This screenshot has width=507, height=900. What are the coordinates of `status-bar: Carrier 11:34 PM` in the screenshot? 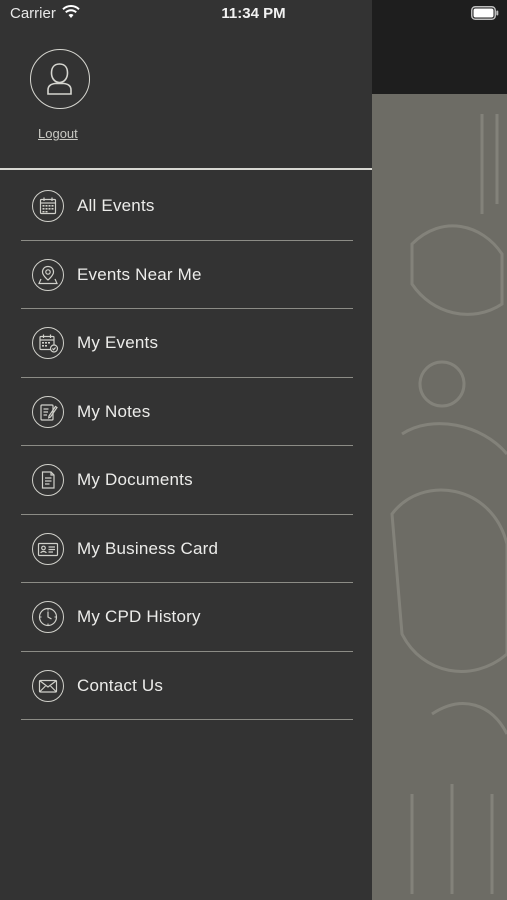 It's located at (253, 14).